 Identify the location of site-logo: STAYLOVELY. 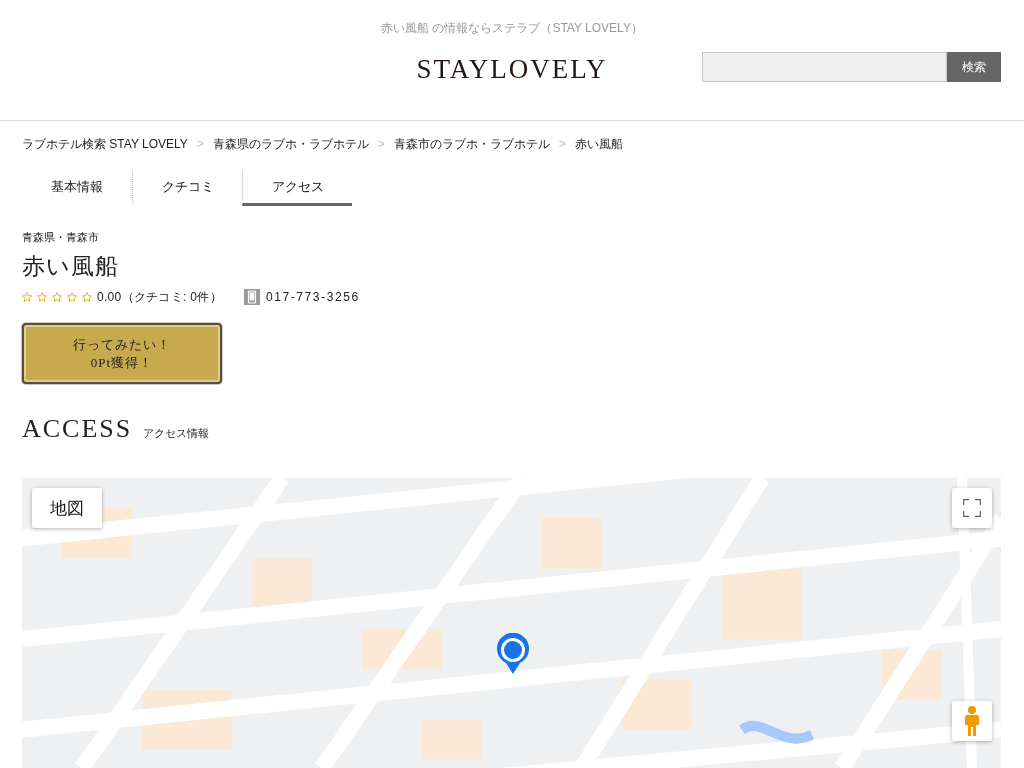
(512, 69).